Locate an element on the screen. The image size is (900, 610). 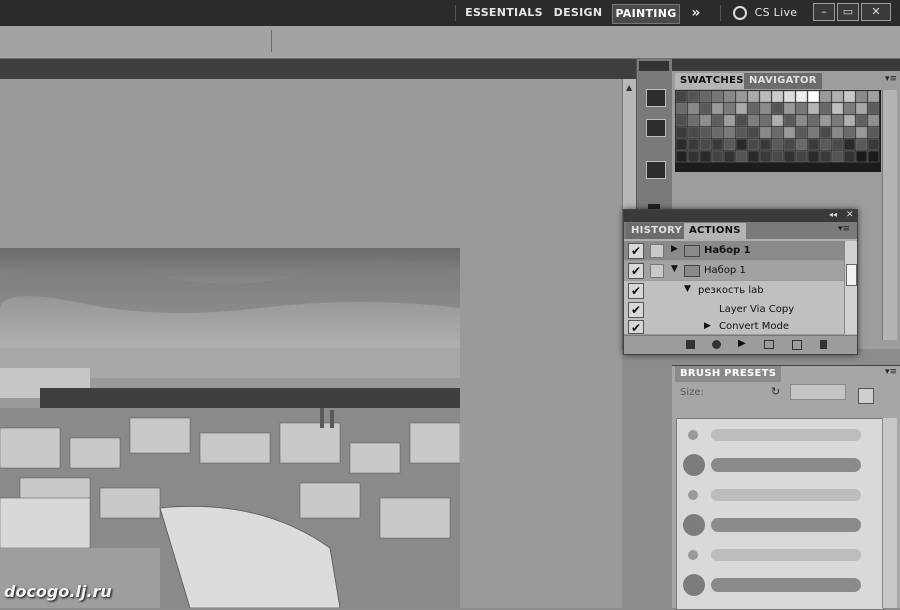
action-row: ✔ ▶ Convert Mode is located at coordinates (734, 327).